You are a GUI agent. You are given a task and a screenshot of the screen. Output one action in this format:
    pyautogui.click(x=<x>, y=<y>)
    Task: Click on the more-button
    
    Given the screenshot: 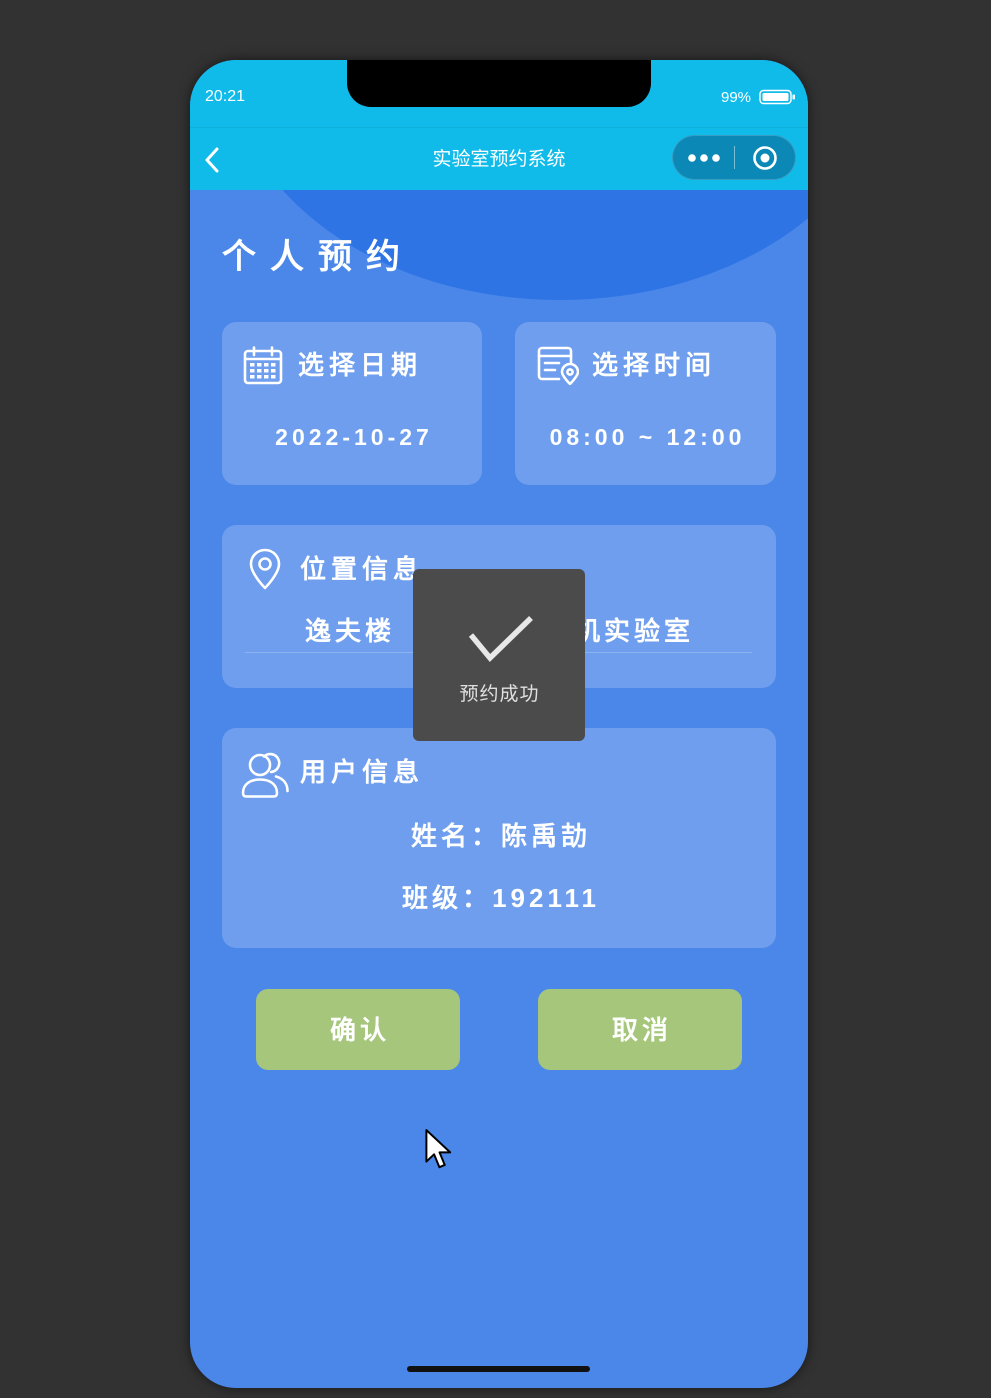 What is the action you would take?
    pyautogui.click(x=704, y=157)
    